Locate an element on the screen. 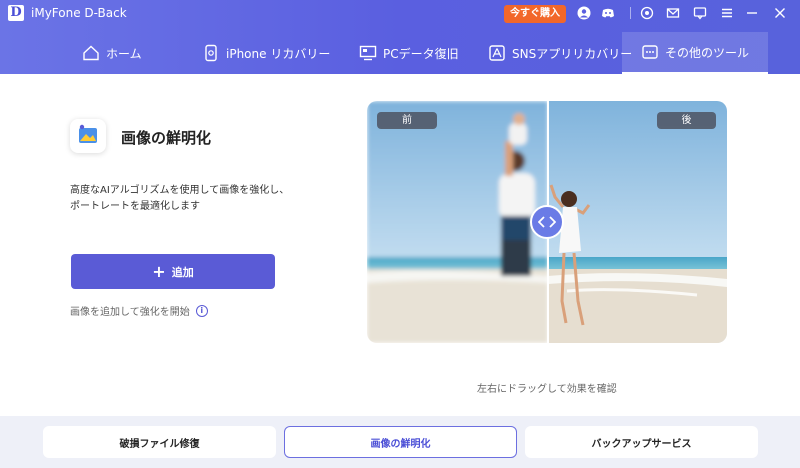 Image resolution: width=800 pixels, height=468 pixels. photo-enhance-button: 画像の鮮明化 is located at coordinates (400, 442).